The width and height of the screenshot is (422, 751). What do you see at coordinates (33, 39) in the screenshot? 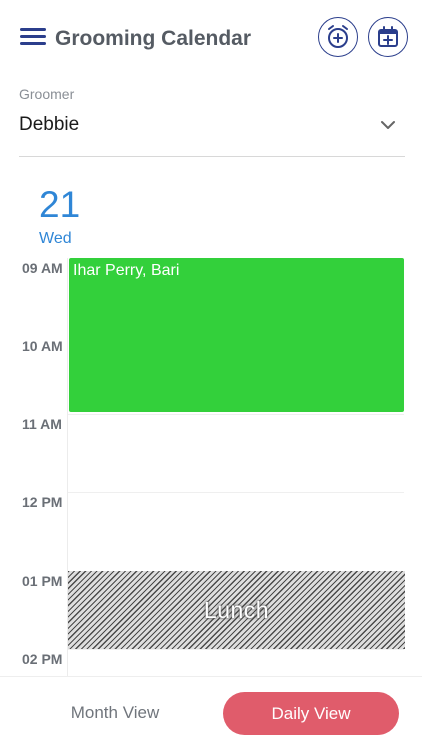
I see `hamburger-menu-icon` at bounding box center [33, 39].